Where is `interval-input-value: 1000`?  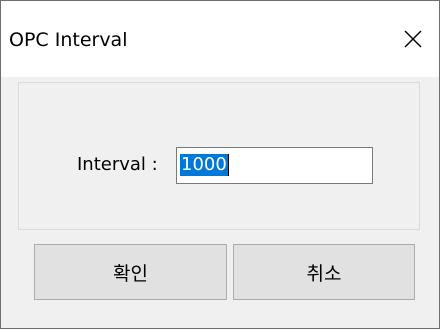
interval-input-value: 1000 is located at coordinates (204, 165).